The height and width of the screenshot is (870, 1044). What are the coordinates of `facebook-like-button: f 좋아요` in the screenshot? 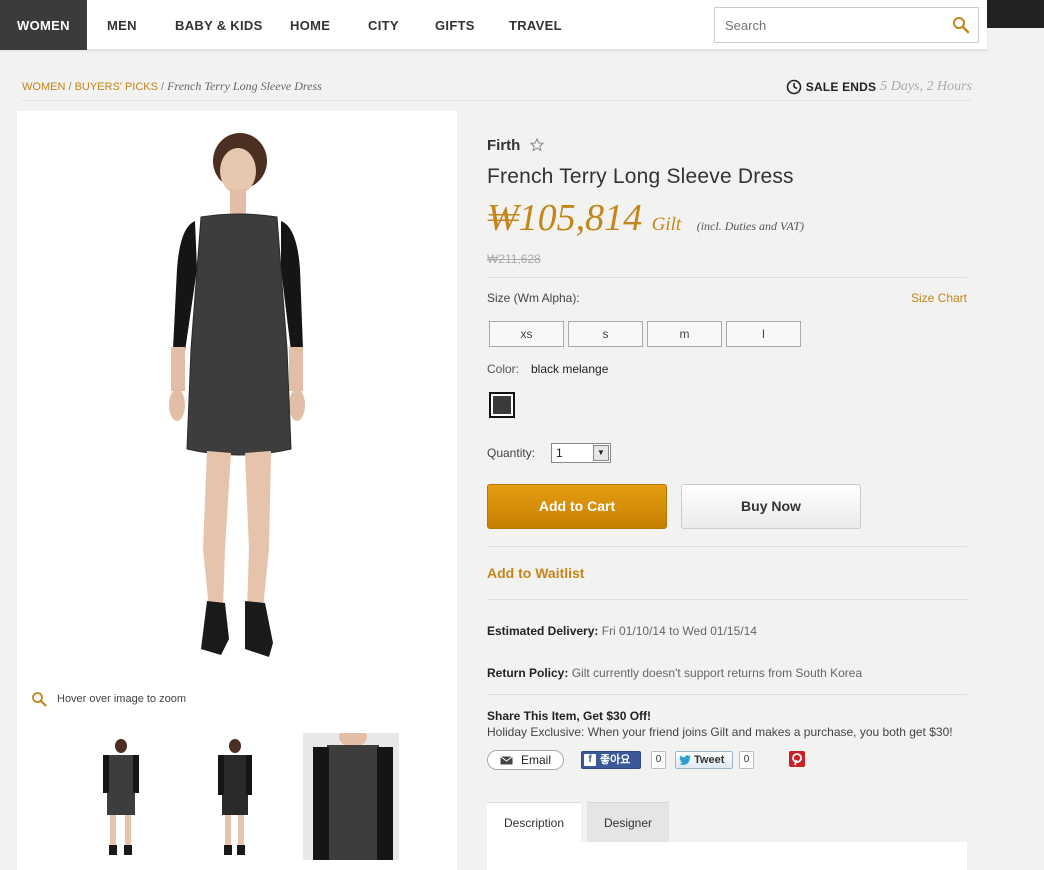 It's located at (611, 760).